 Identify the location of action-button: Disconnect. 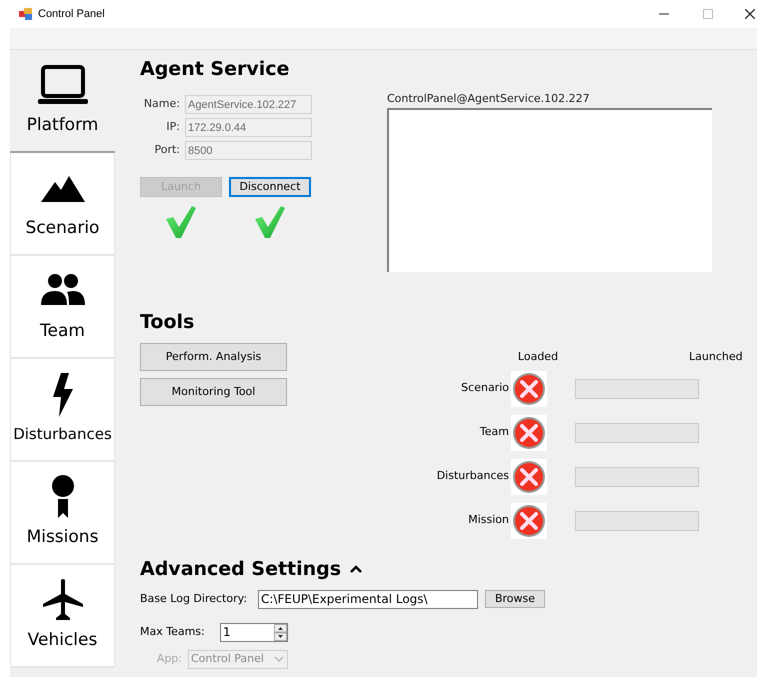
(270, 187).